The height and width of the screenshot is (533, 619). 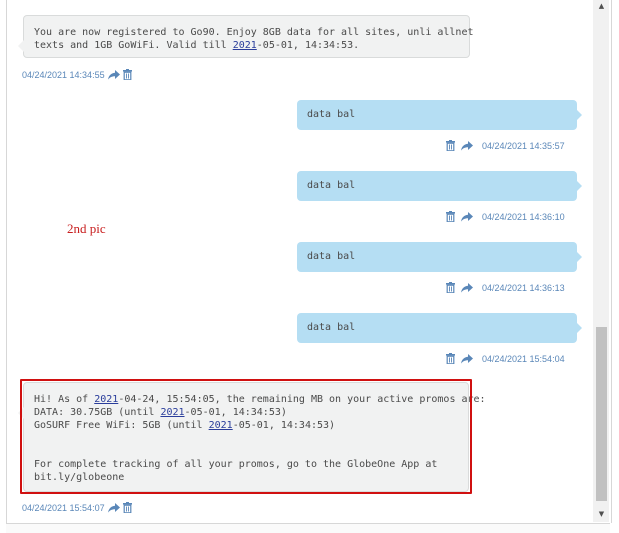 I want to click on message-text: -05-01, 14:34:53., so click(x=308, y=45).